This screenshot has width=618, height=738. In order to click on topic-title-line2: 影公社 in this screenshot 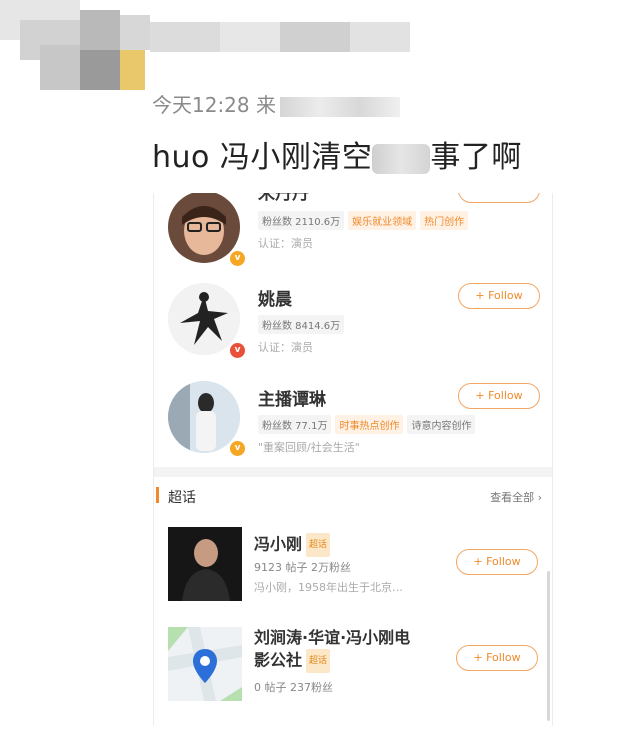, I will do `click(278, 660)`.